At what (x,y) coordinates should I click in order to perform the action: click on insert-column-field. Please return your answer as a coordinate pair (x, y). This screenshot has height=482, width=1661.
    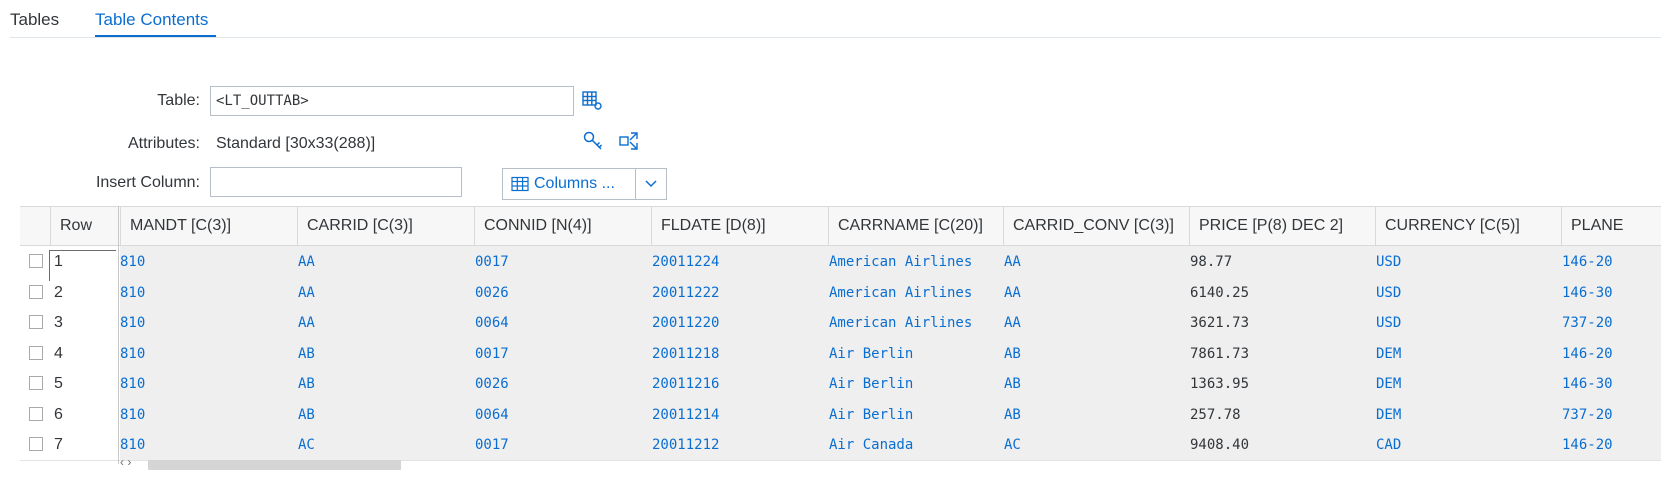
    Looking at the image, I should click on (336, 182).